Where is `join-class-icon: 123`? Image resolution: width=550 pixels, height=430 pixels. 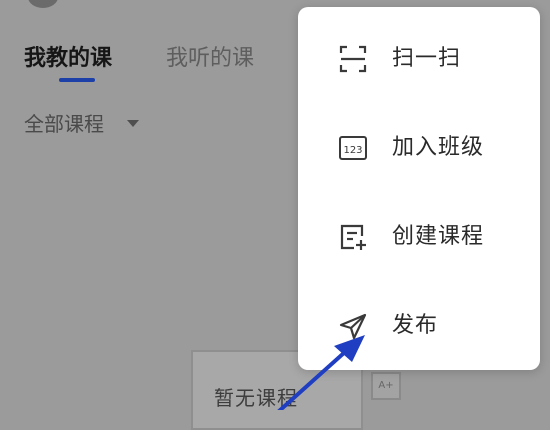 join-class-icon: 123 is located at coordinates (353, 148).